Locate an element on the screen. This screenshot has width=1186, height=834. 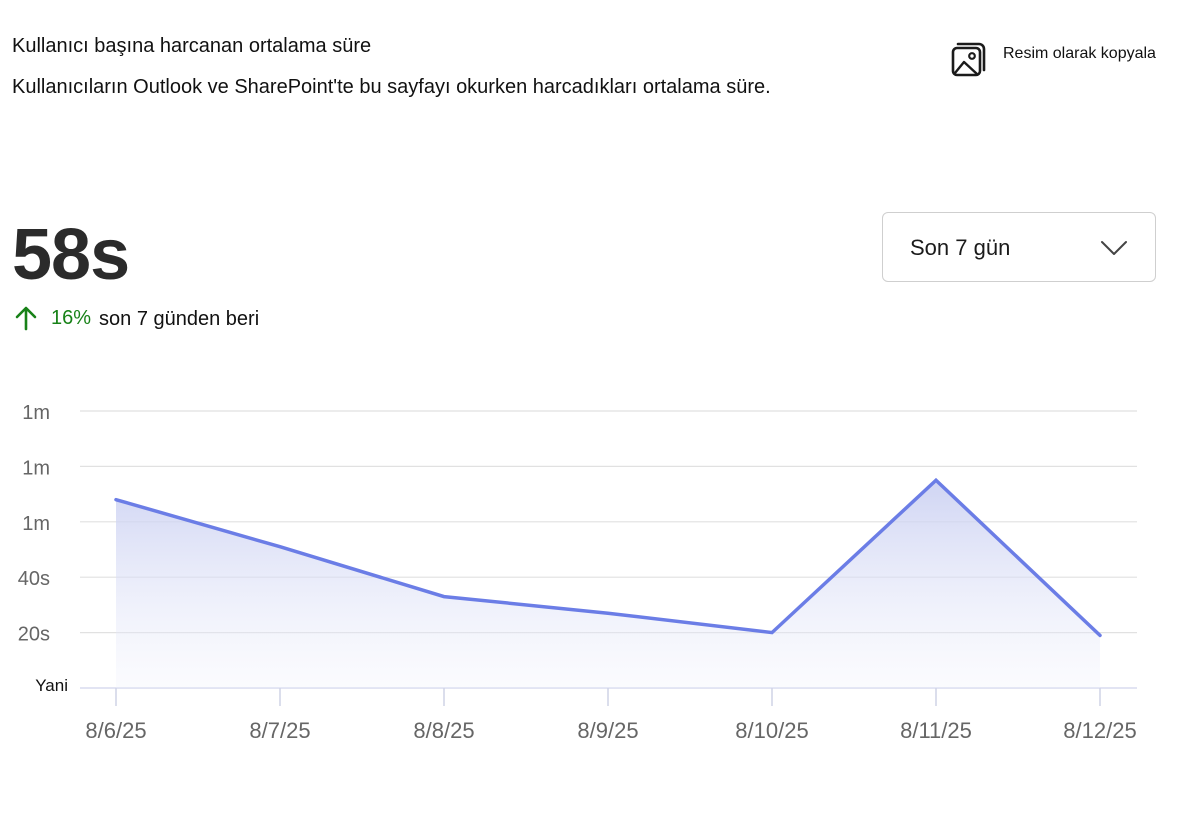
x-tick-label: 8/6/25 is located at coordinates (115, 730).